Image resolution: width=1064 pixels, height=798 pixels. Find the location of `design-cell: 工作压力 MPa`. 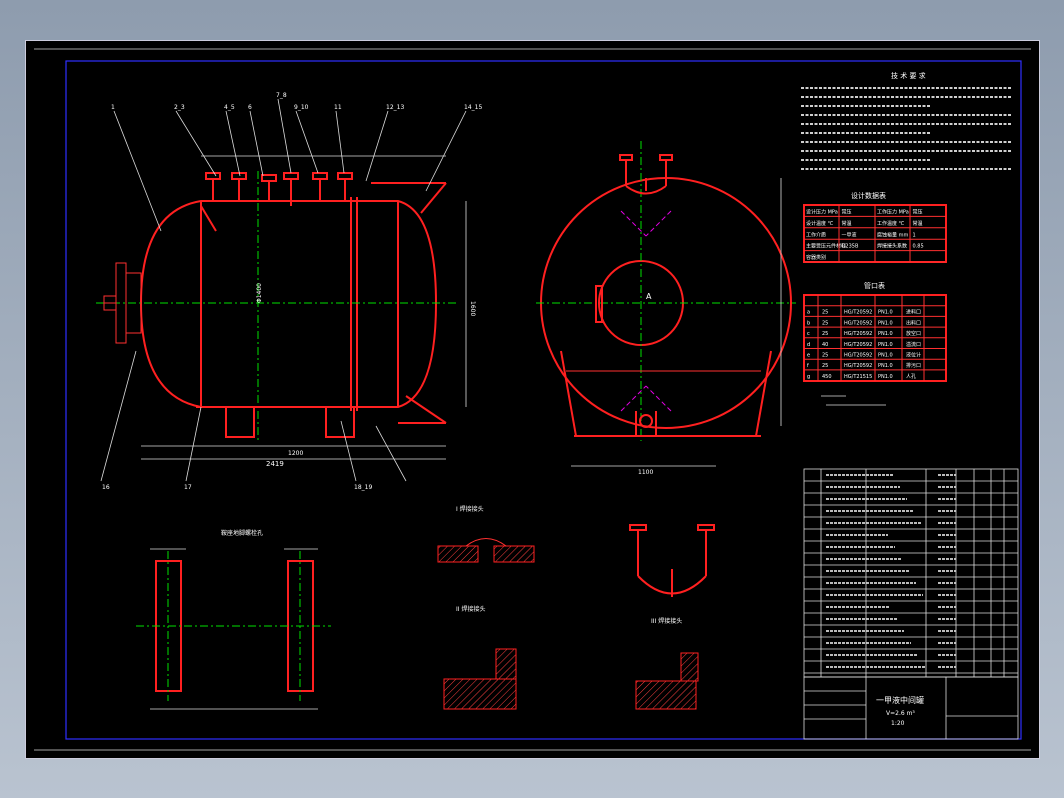

design-cell: 工作压力 MPa is located at coordinates (893, 212).